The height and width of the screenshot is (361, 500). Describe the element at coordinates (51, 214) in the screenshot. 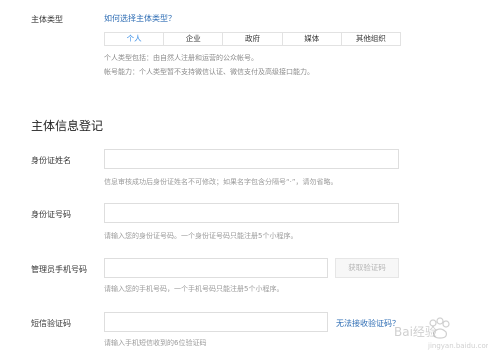

I see `id-number-label: 身份证号码` at that location.